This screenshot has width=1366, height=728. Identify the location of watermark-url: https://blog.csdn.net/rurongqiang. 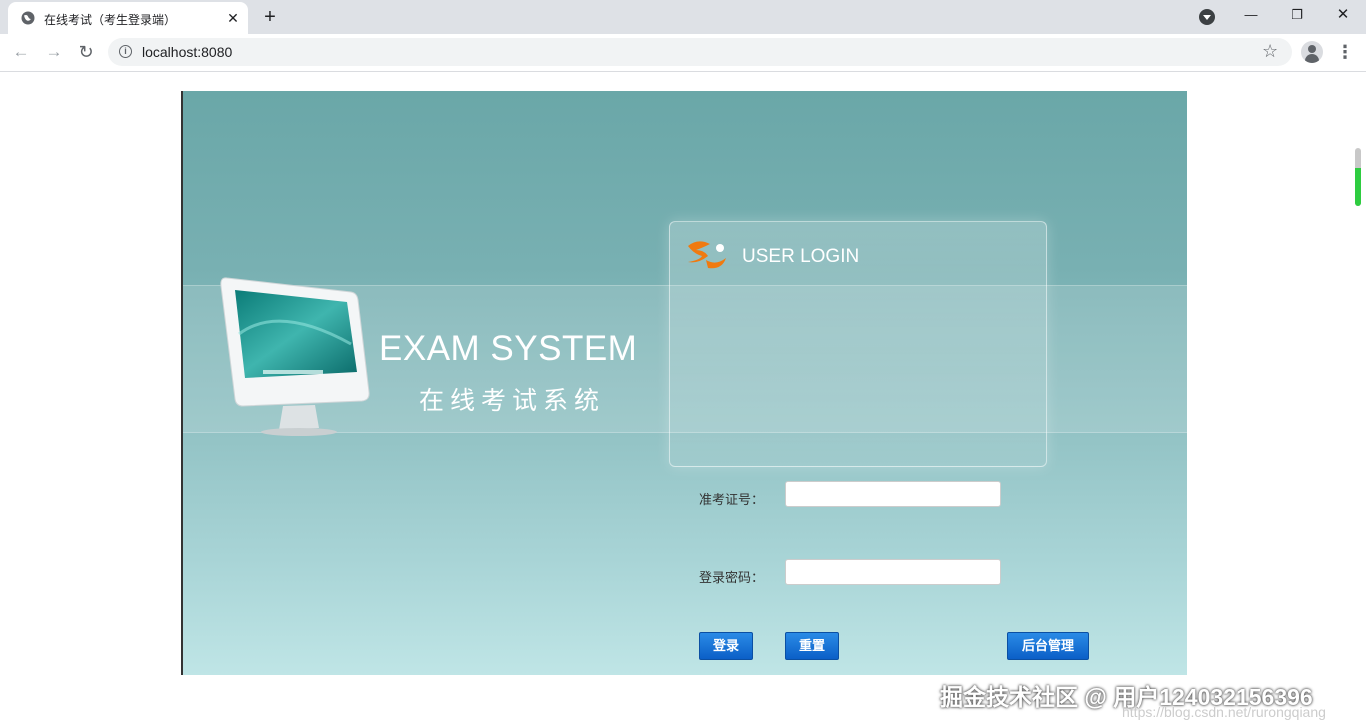
(1224, 712).